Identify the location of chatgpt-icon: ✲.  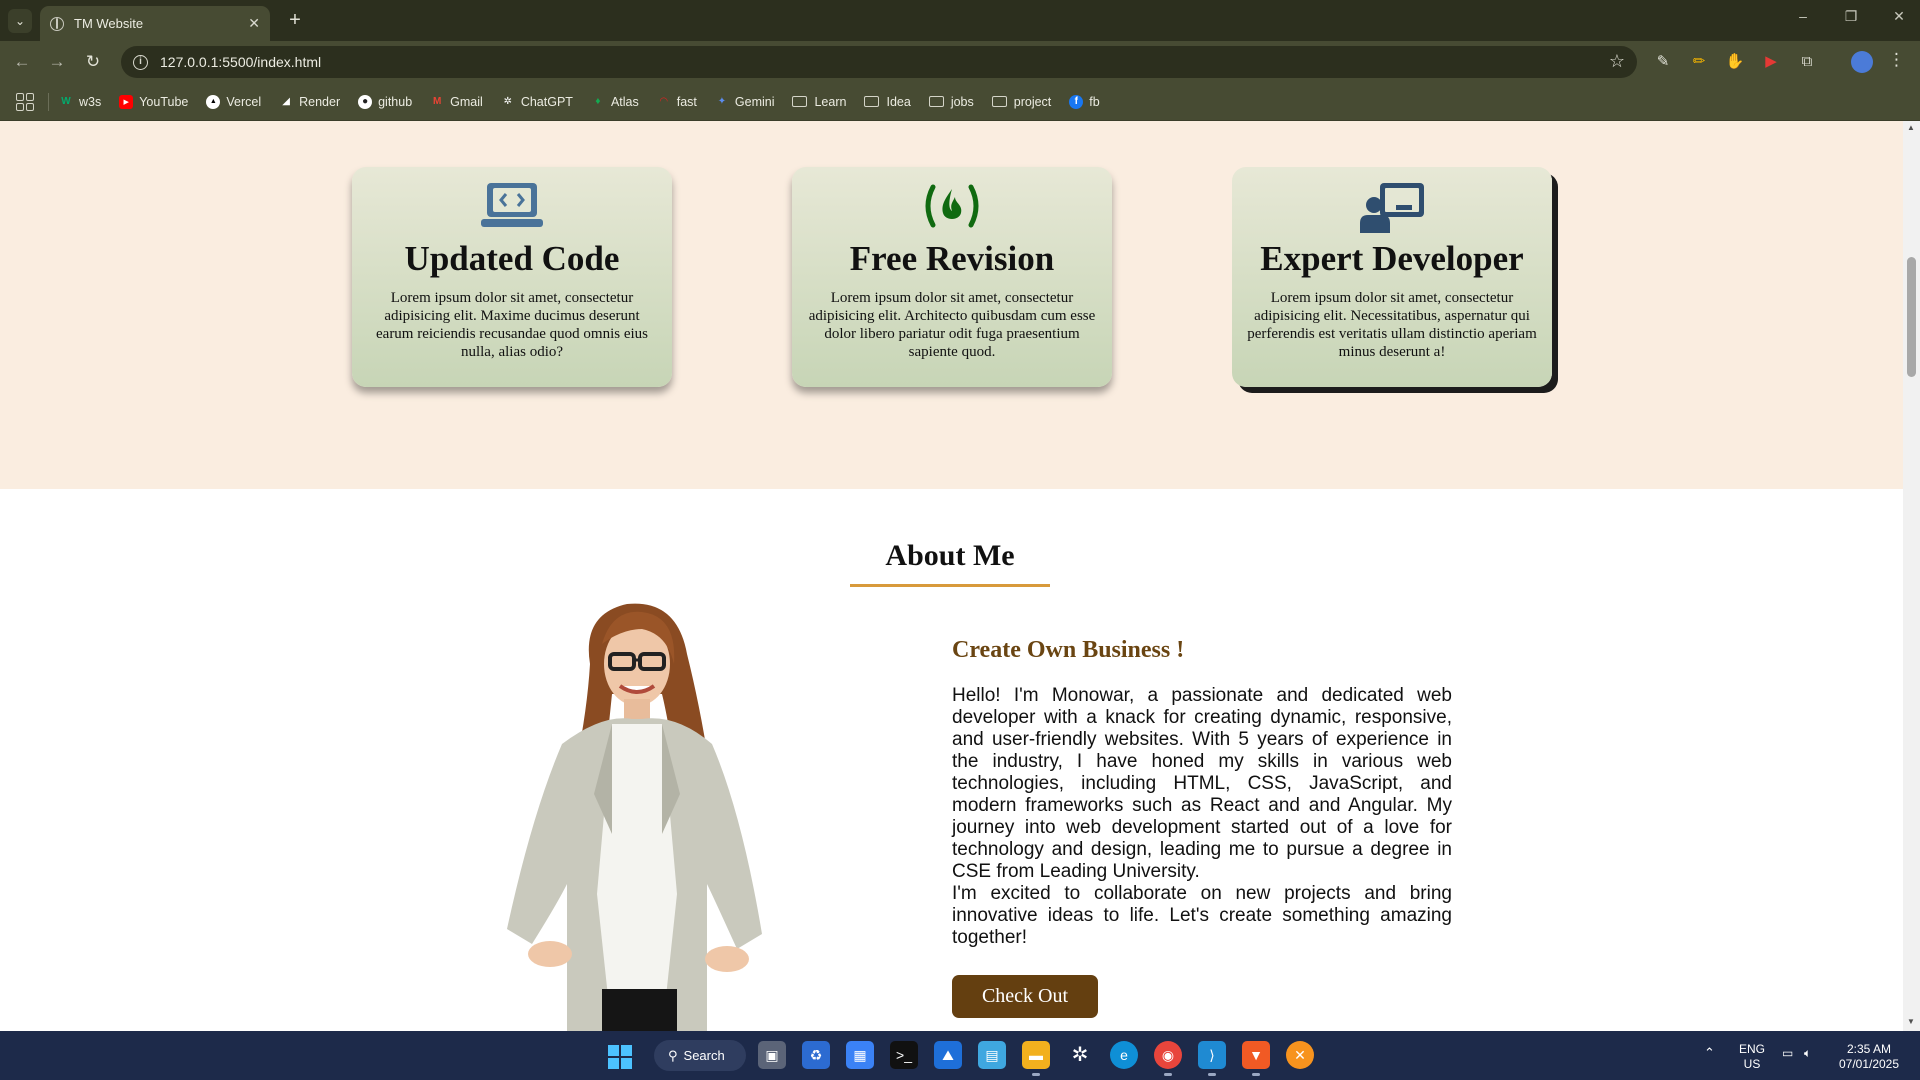
(508, 101).